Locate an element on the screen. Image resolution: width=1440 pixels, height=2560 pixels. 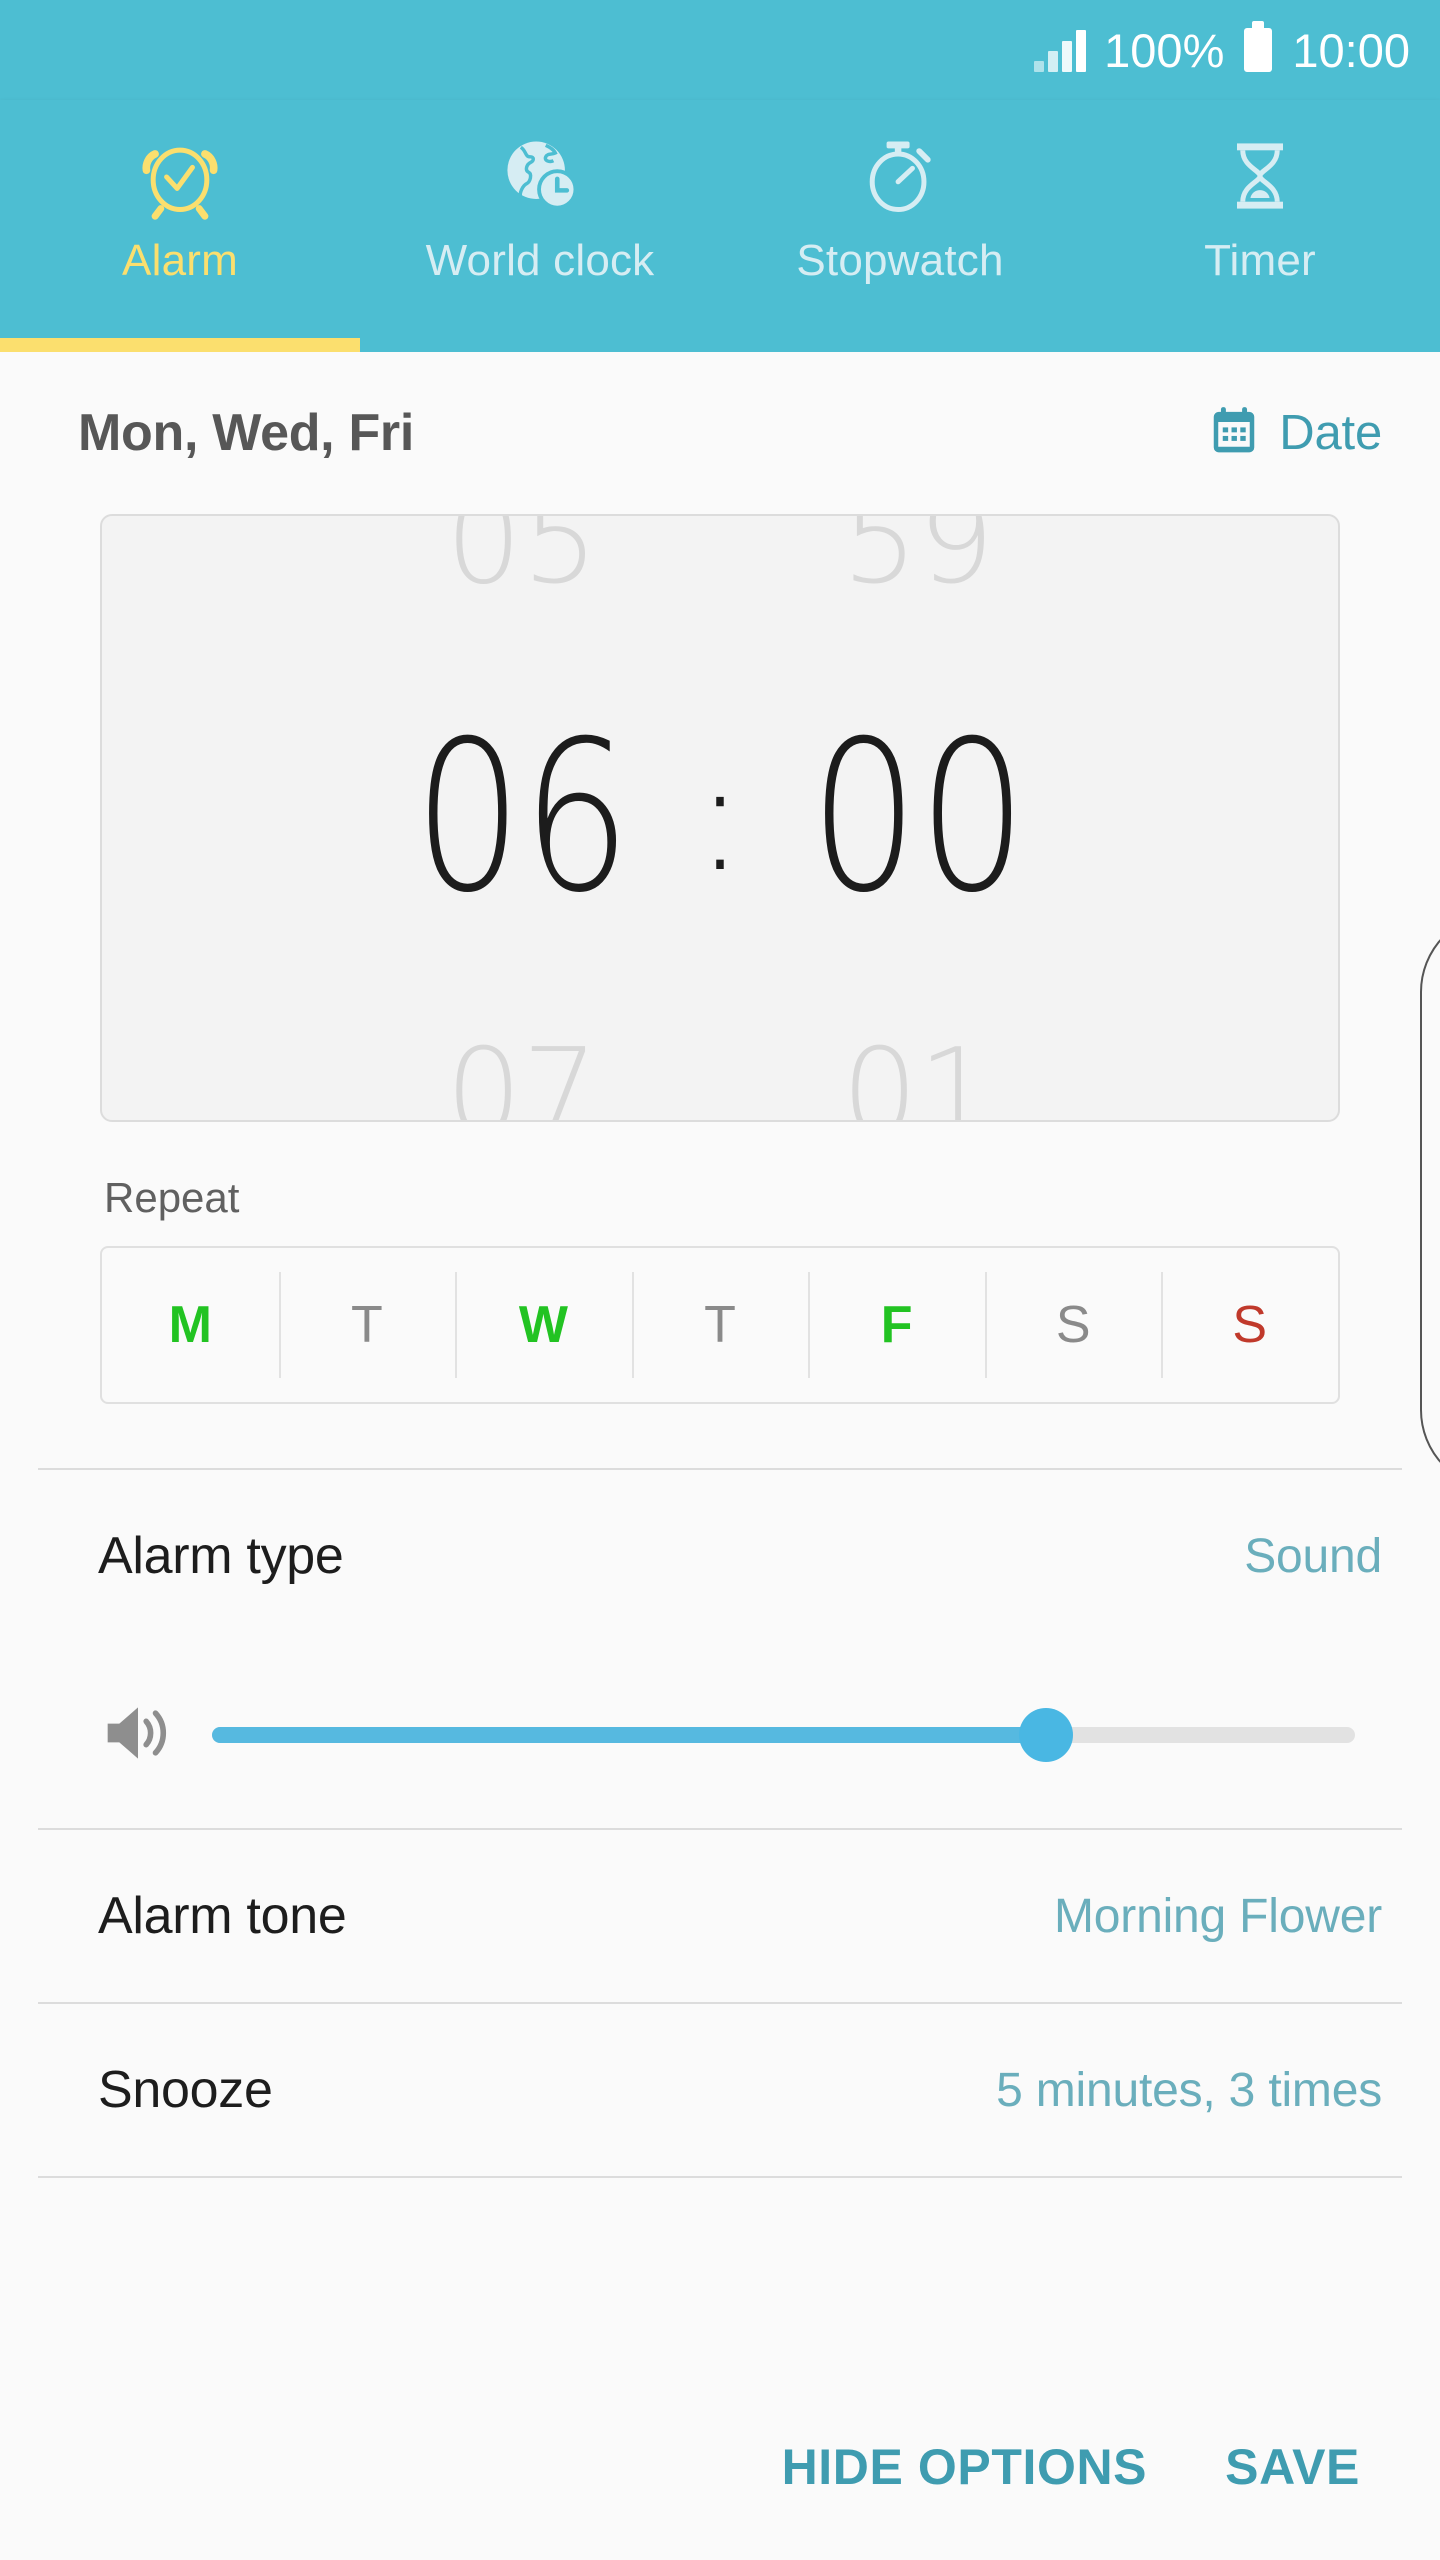
day-toggle-sunday: S is located at coordinates (1249, 1325).